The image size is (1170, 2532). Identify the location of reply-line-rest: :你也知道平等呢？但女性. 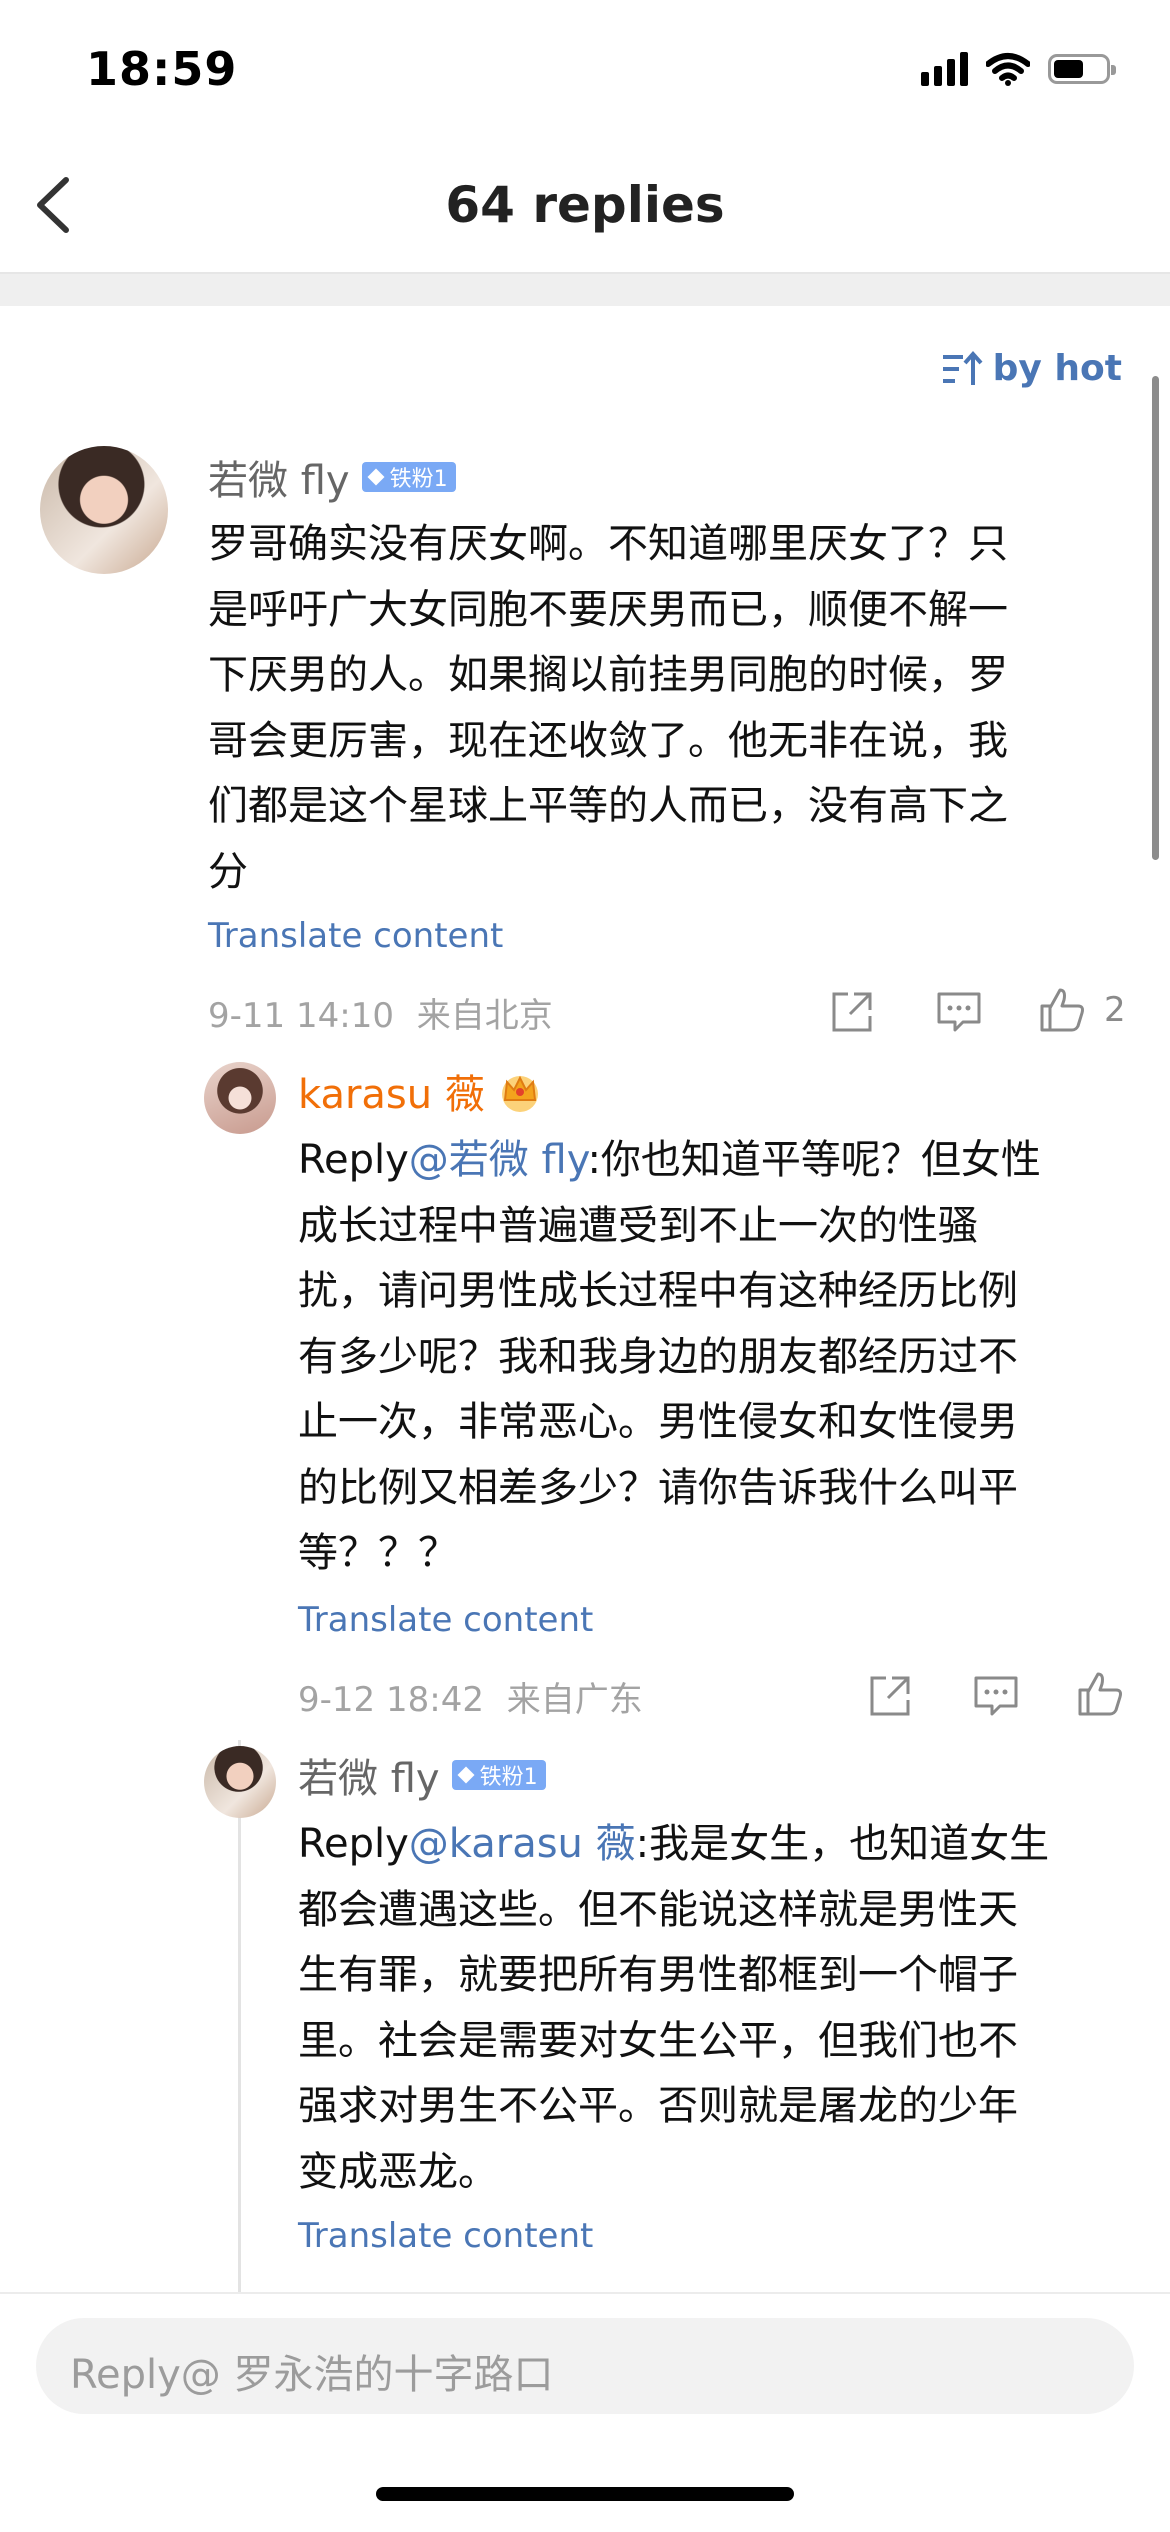
(814, 1160).